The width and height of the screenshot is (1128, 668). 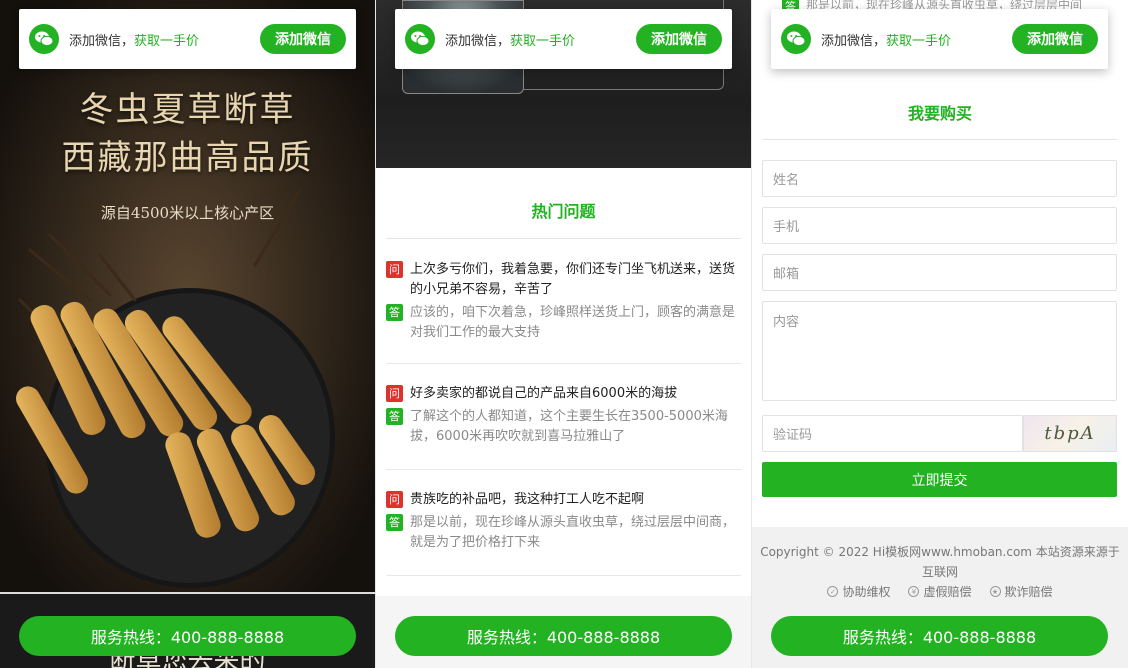 What do you see at coordinates (187, 110) in the screenshot?
I see `hero-title-line1: 冬虫夏草断草` at bounding box center [187, 110].